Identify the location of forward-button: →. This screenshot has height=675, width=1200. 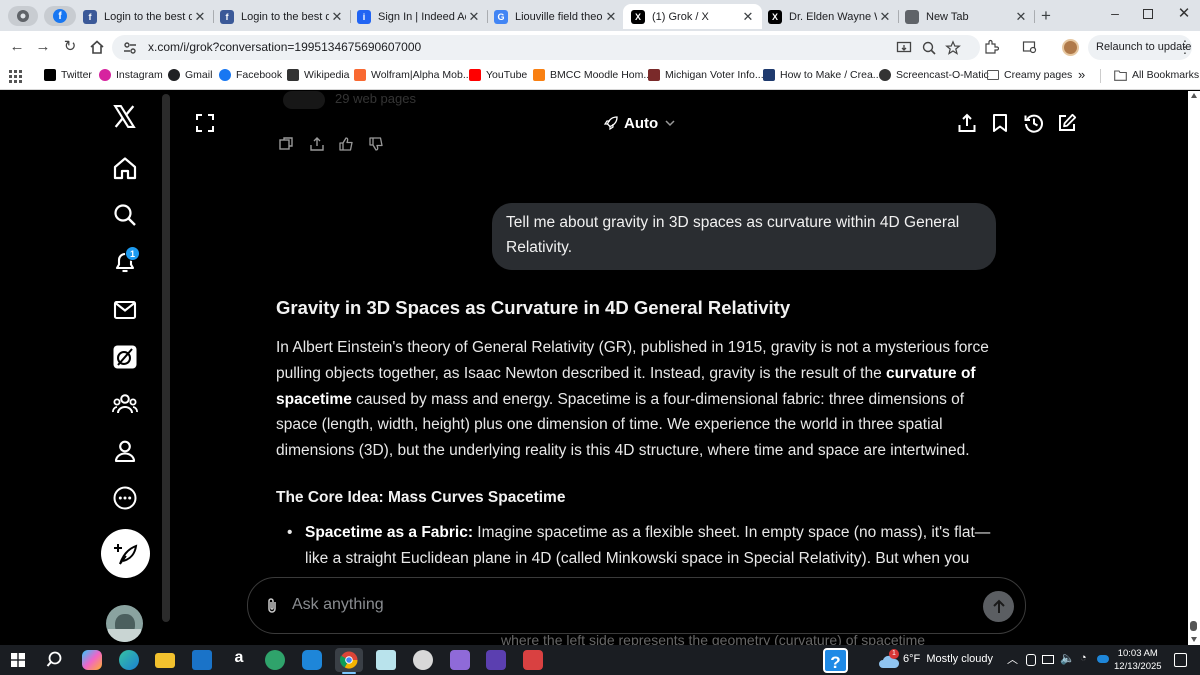
(43, 47).